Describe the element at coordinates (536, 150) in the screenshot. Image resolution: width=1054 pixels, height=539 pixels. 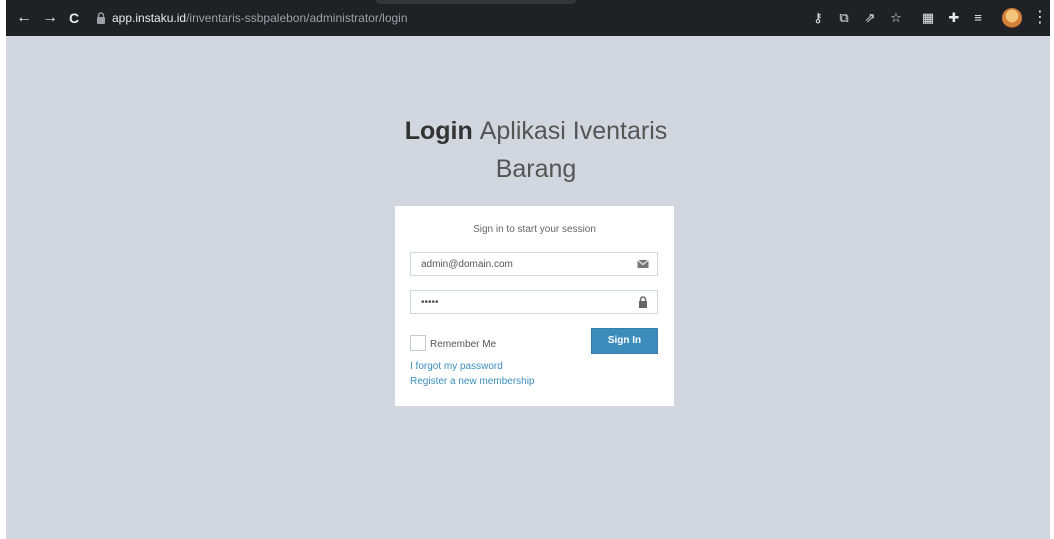
I see `page-title: Login Aplikasi Iventaris Barang` at that location.